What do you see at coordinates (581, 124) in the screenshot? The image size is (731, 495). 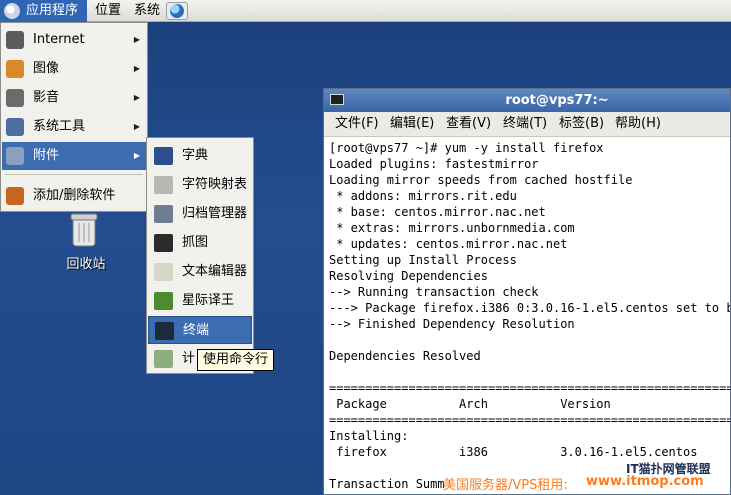 I see `menu-tabs: 标签(B)` at bounding box center [581, 124].